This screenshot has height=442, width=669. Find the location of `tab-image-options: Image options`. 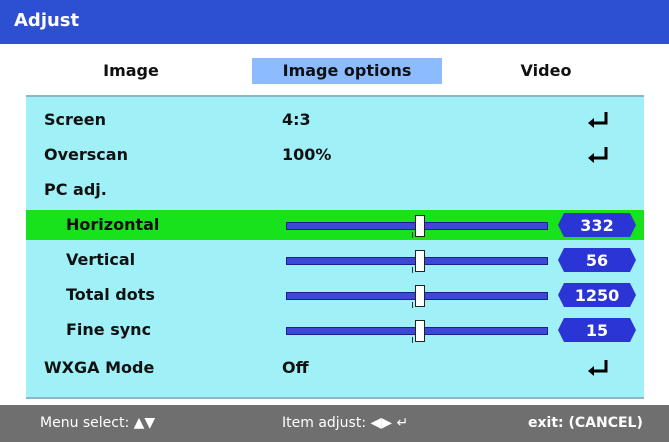

tab-image-options: Image options is located at coordinates (347, 71).